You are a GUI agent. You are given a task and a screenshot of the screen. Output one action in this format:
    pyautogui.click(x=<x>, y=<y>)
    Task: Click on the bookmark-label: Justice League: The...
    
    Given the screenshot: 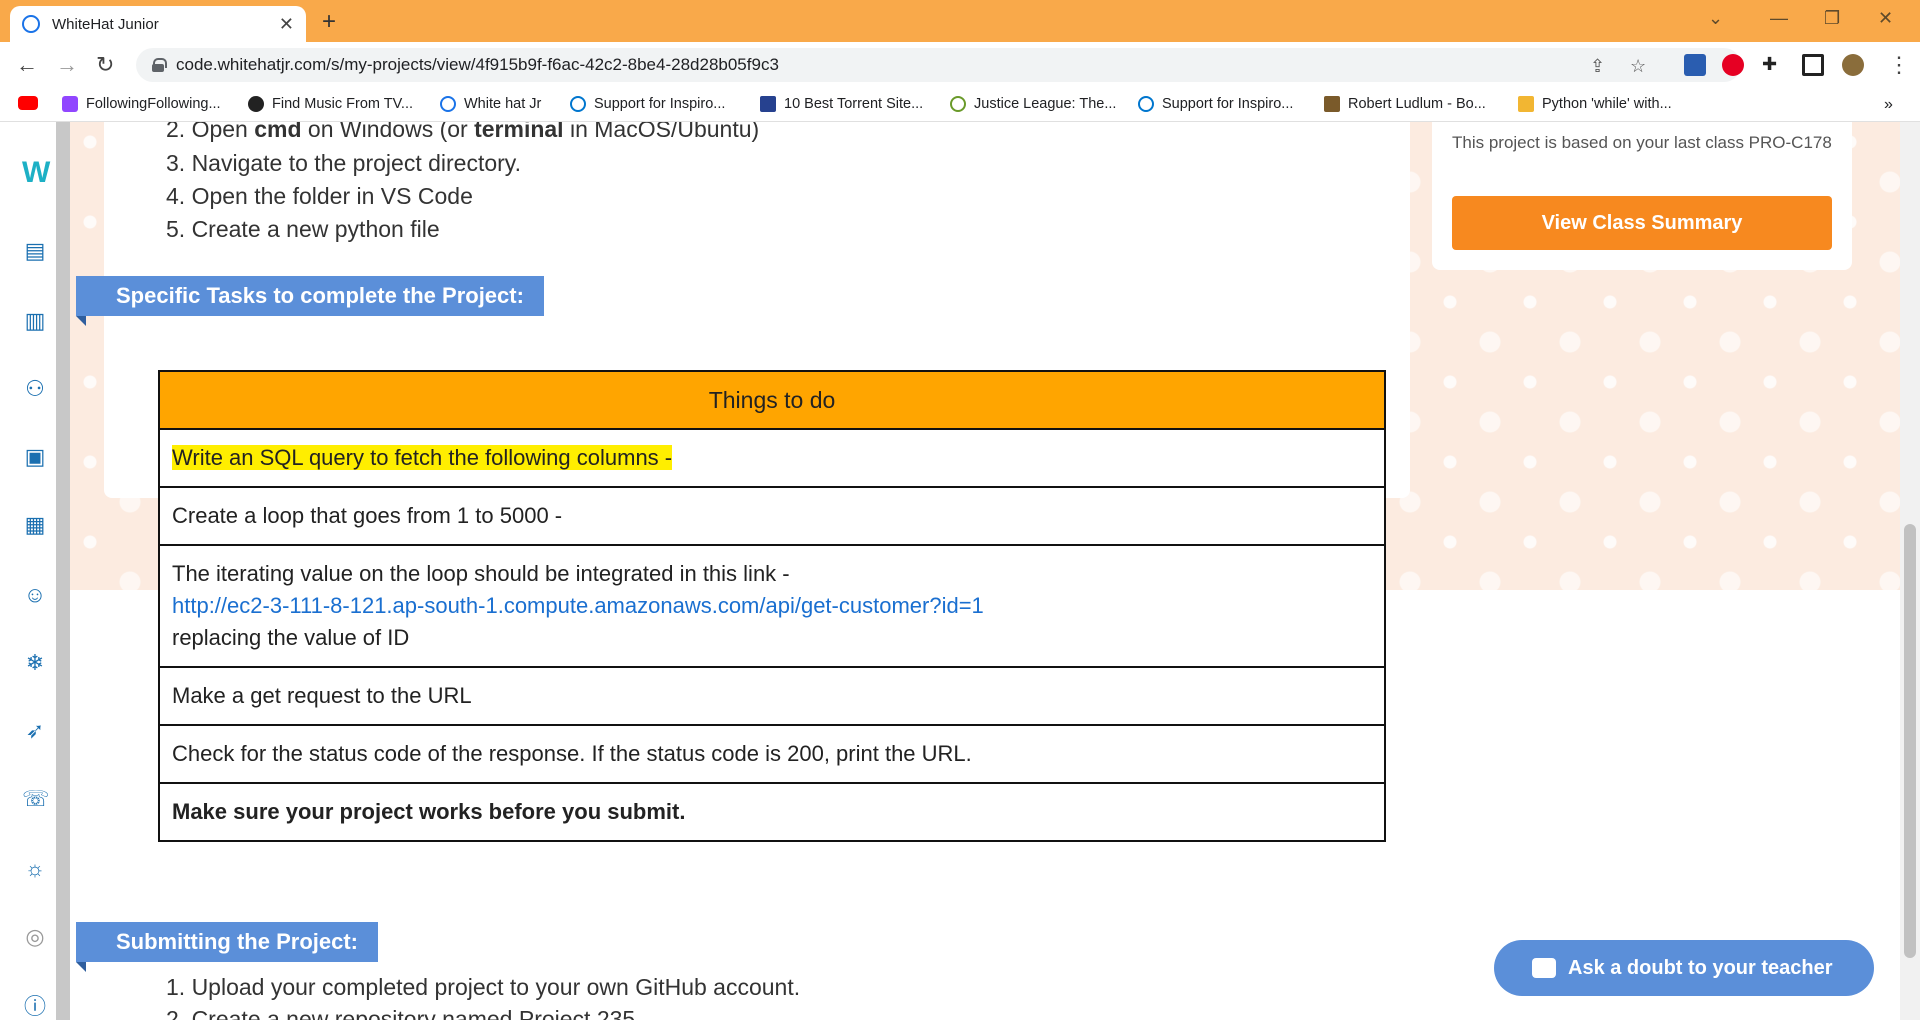 What is the action you would take?
    pyautogui.click(x=1045, y=104)
    